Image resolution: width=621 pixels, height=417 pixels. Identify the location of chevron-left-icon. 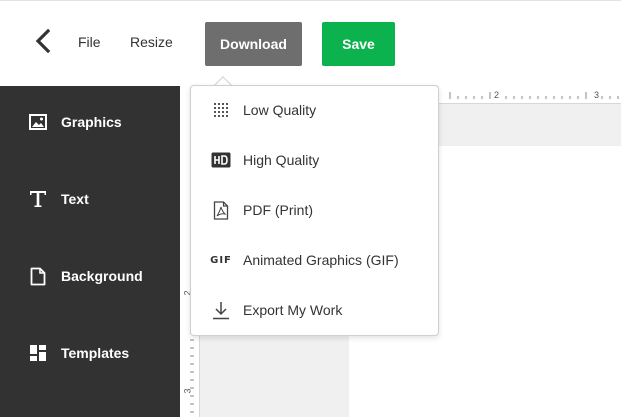
(43, 41).